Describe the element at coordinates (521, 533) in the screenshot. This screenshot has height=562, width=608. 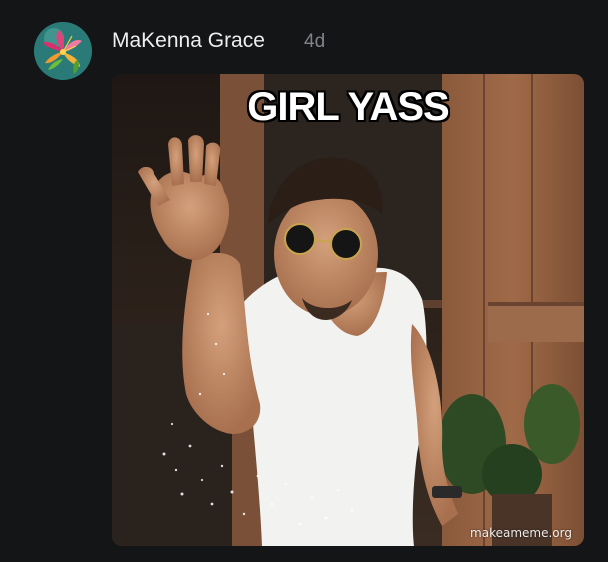
I see `meme-watermark: makeameme.org` at that location.